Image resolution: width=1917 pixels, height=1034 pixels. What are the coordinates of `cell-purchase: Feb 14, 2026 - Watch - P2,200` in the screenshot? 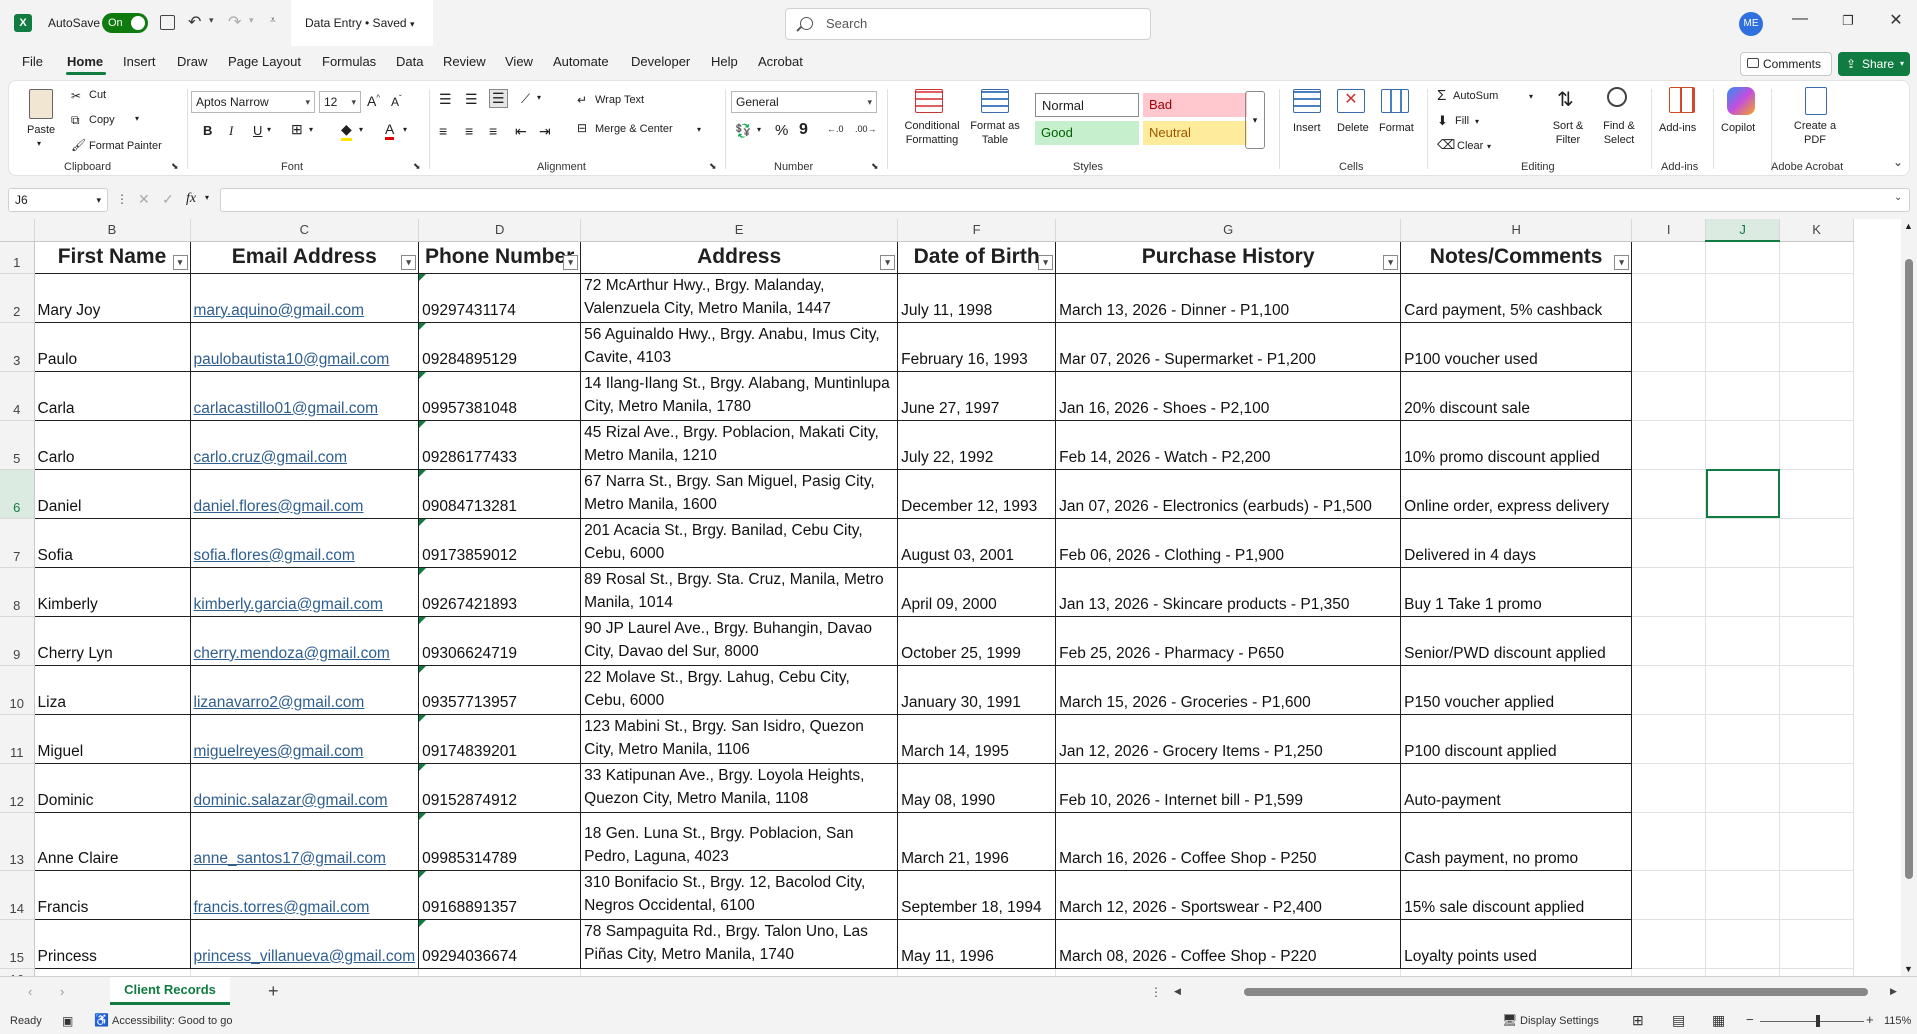 It's located at (1228, 445).